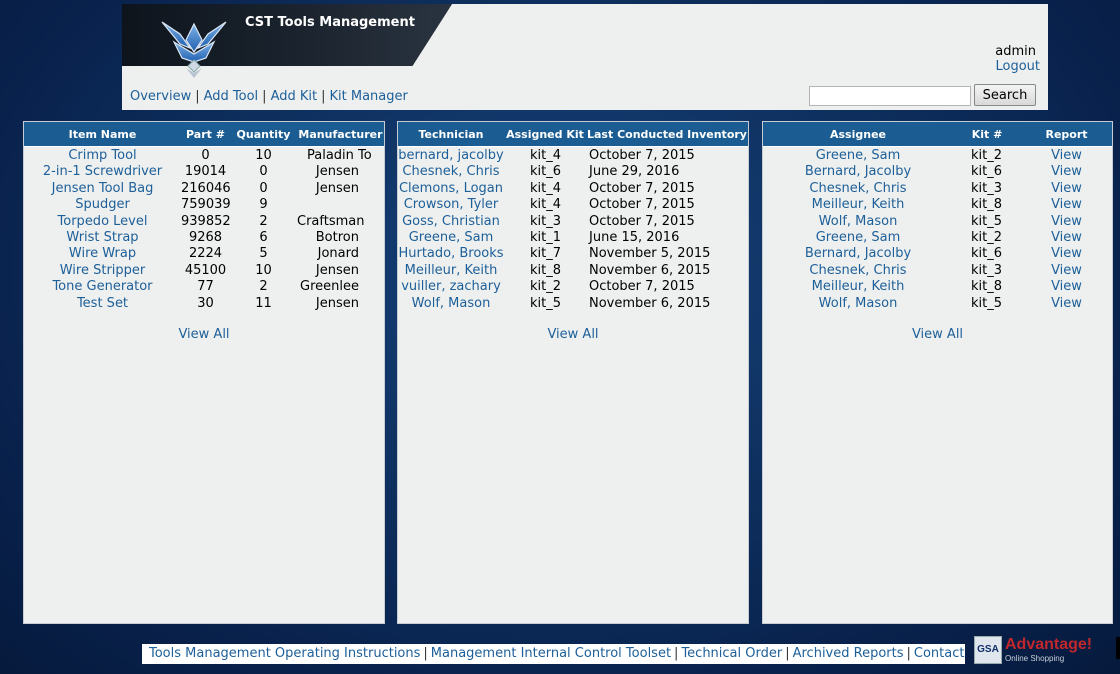  I want to click on column-header-last-inventory: Last Conducted Inventory, so click(667, 134).